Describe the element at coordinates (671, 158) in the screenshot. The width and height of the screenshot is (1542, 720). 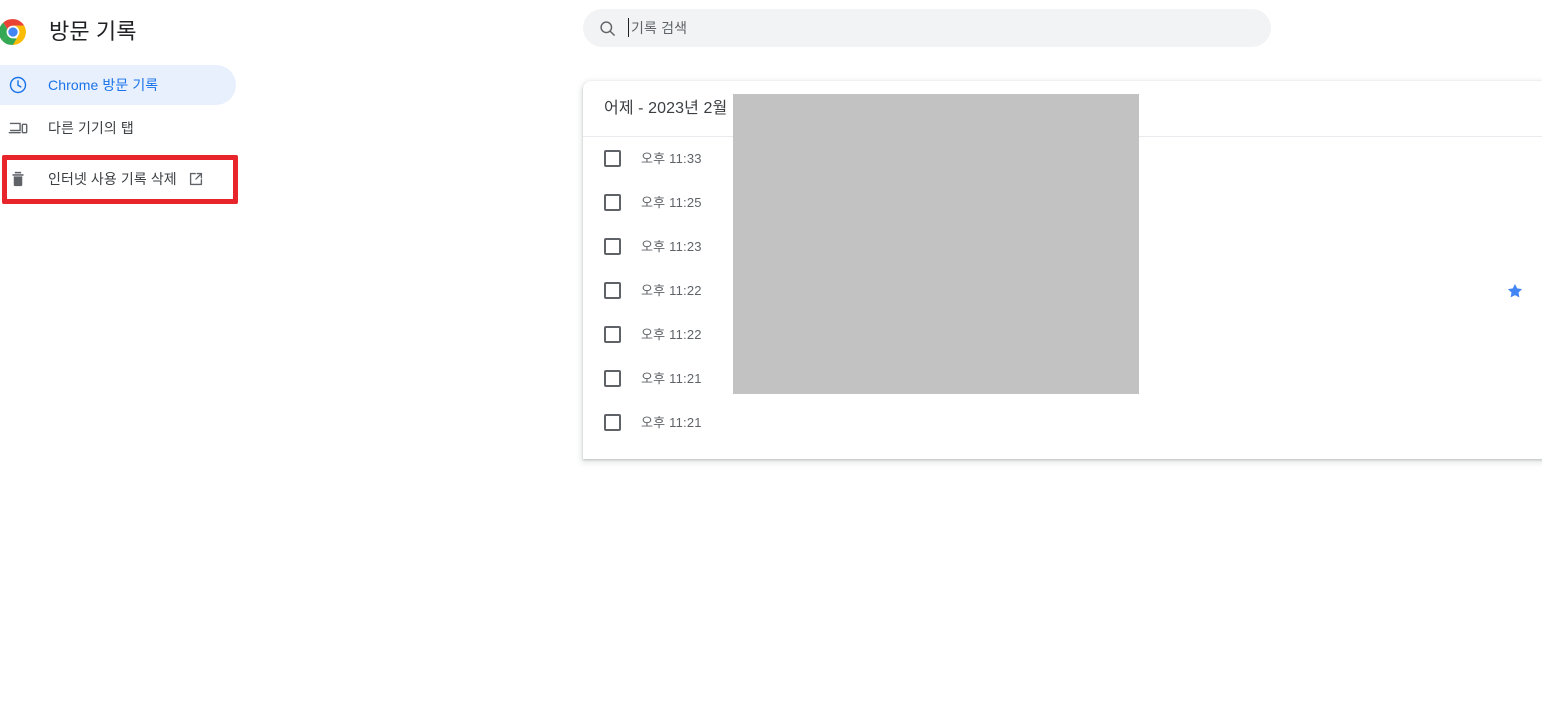
I see `row-time: 오후 11:33` at that location.